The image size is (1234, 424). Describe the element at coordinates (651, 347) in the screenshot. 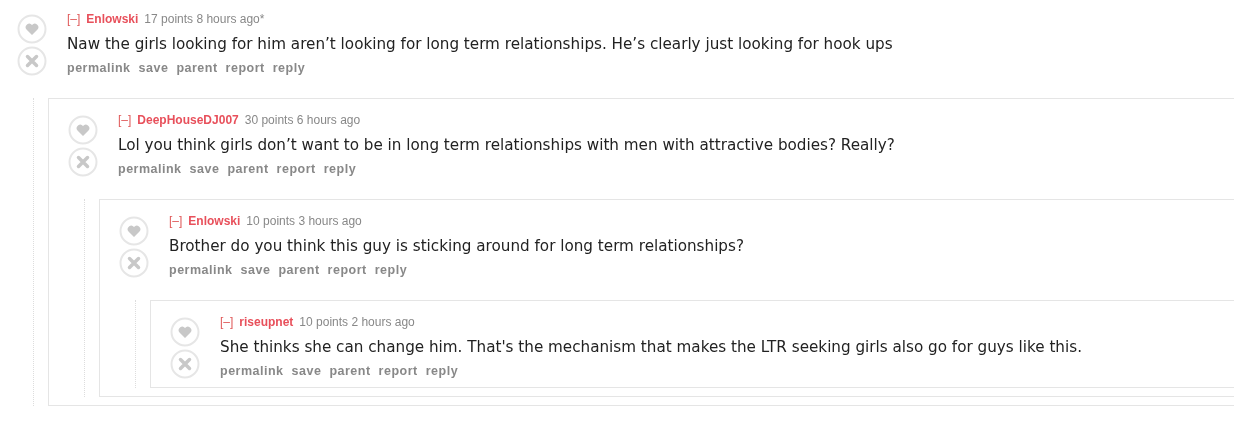

I see `comment-text: She thinks she can change him. That's the mechanism that makes the LTR seeking girls also go for guys like this.` at that location.